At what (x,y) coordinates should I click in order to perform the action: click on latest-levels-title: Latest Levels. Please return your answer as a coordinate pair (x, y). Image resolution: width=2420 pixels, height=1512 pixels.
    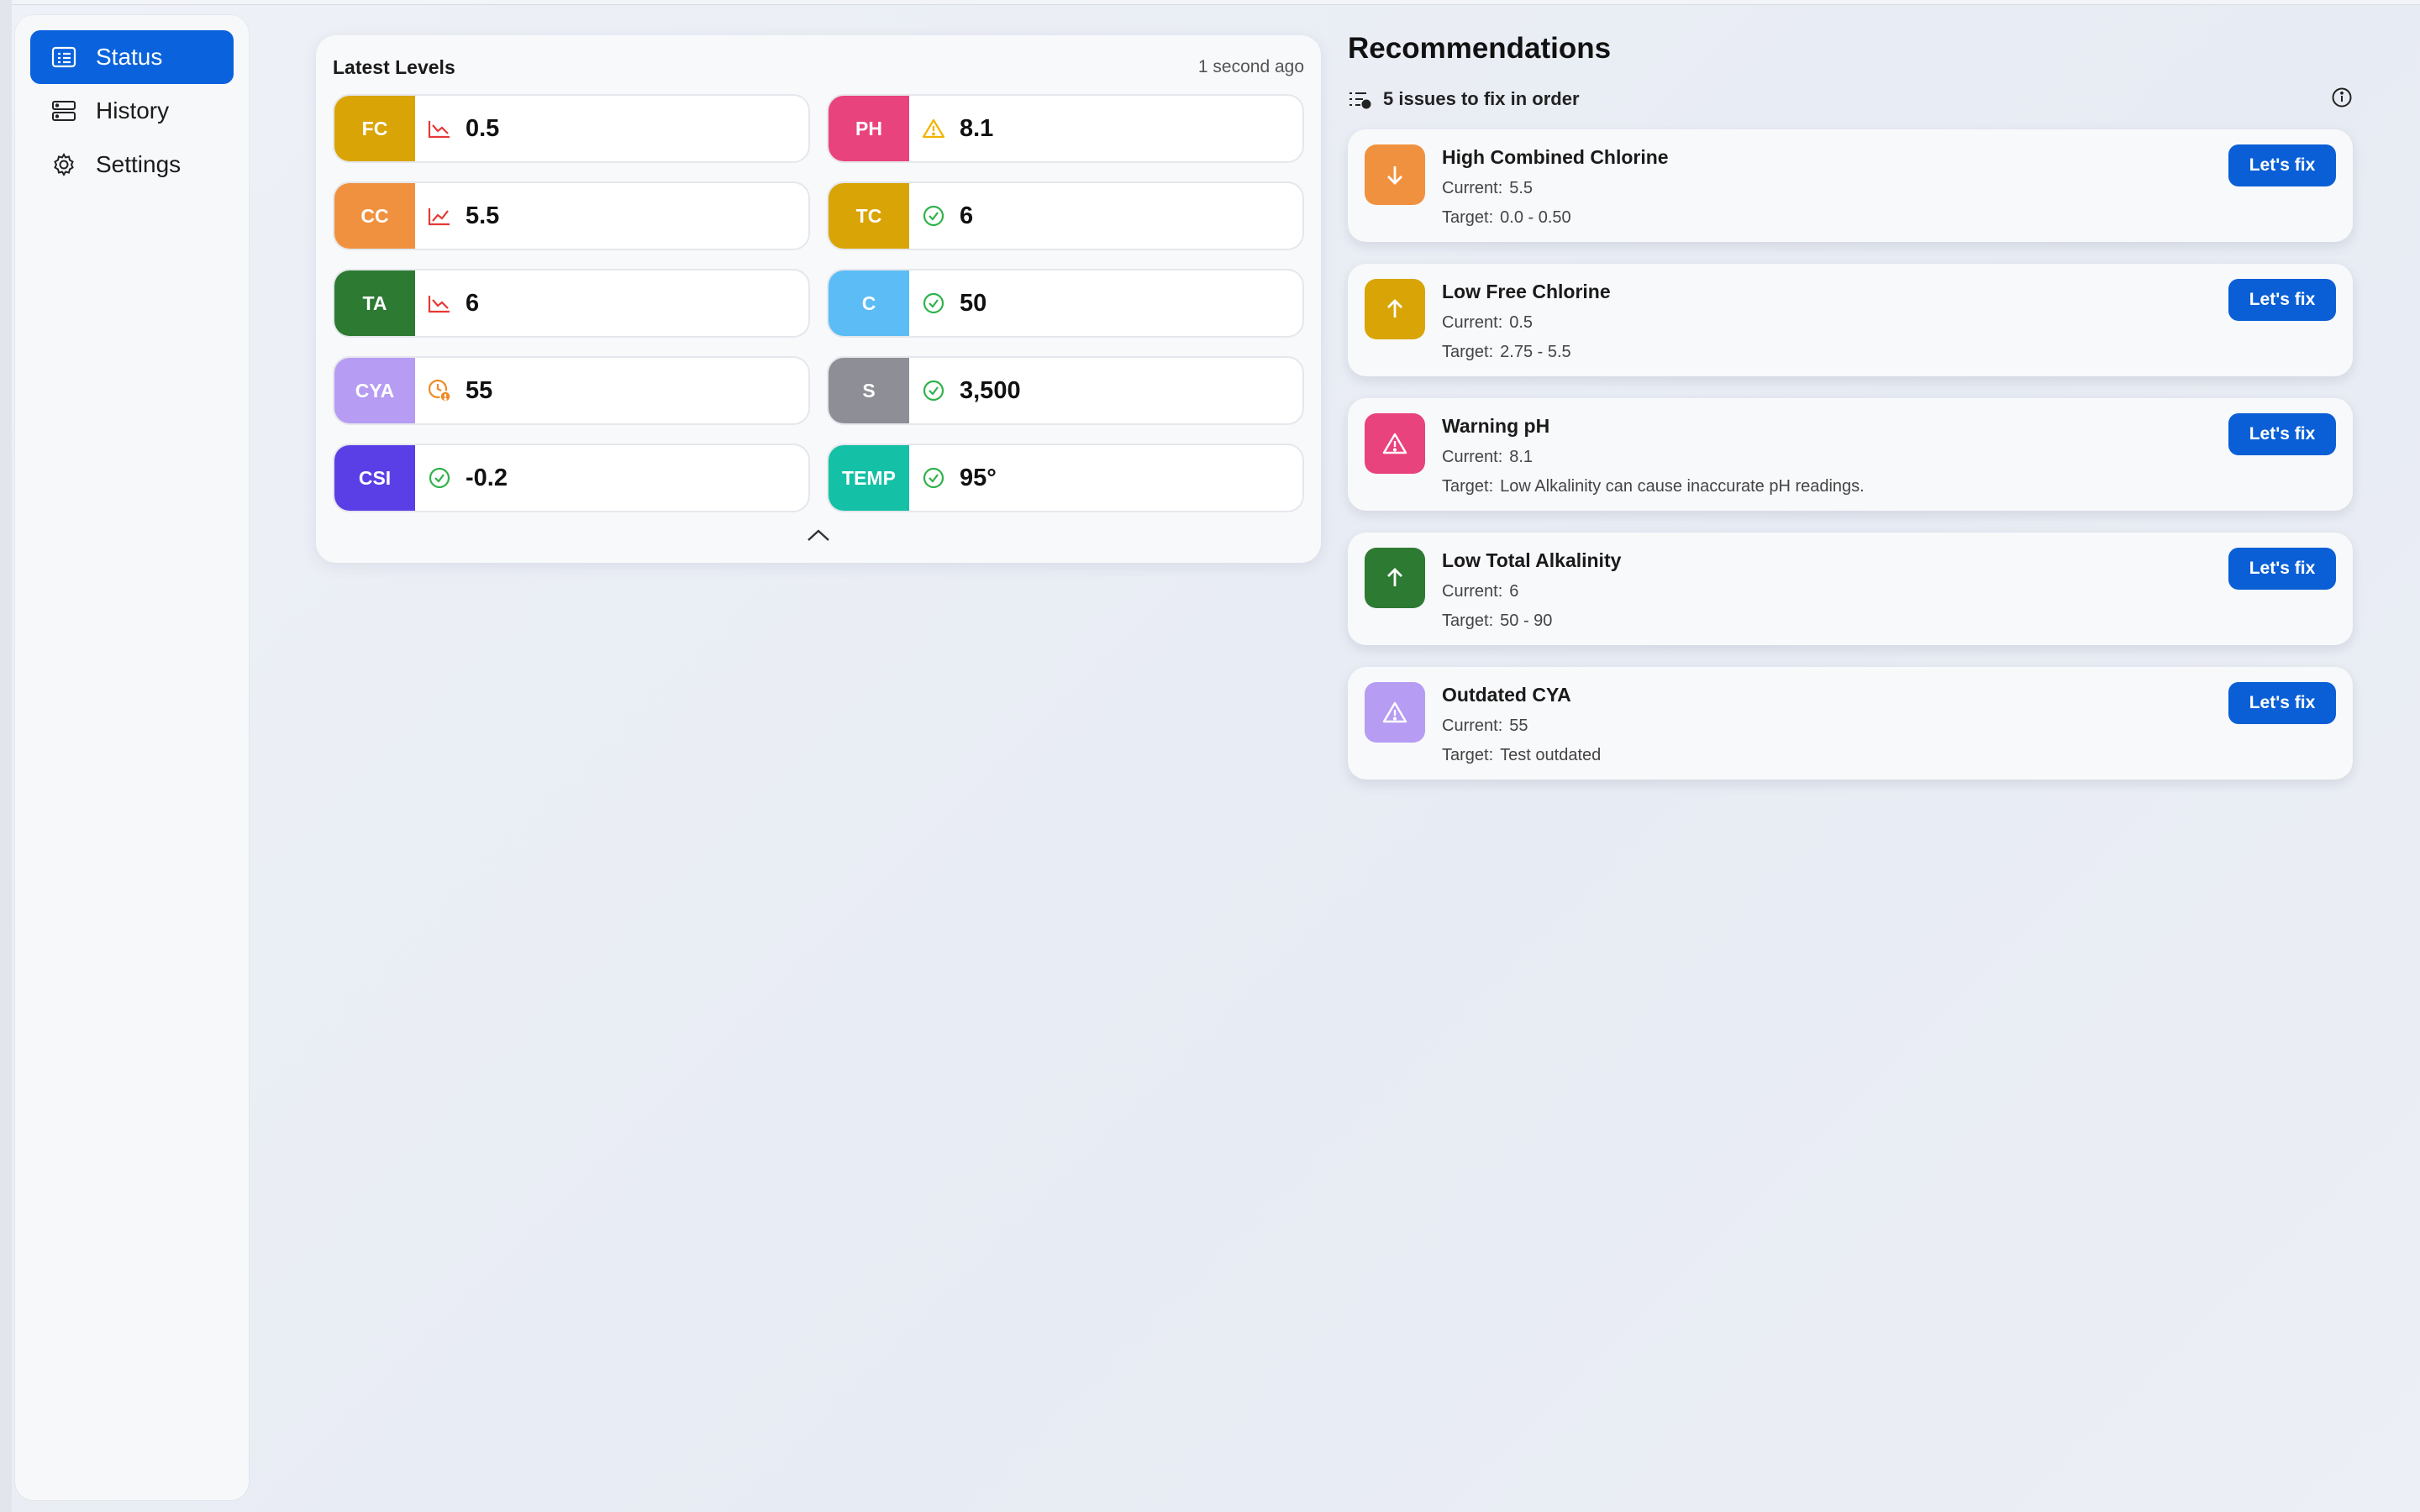
    Looking at the image, I should click on (394, 66).